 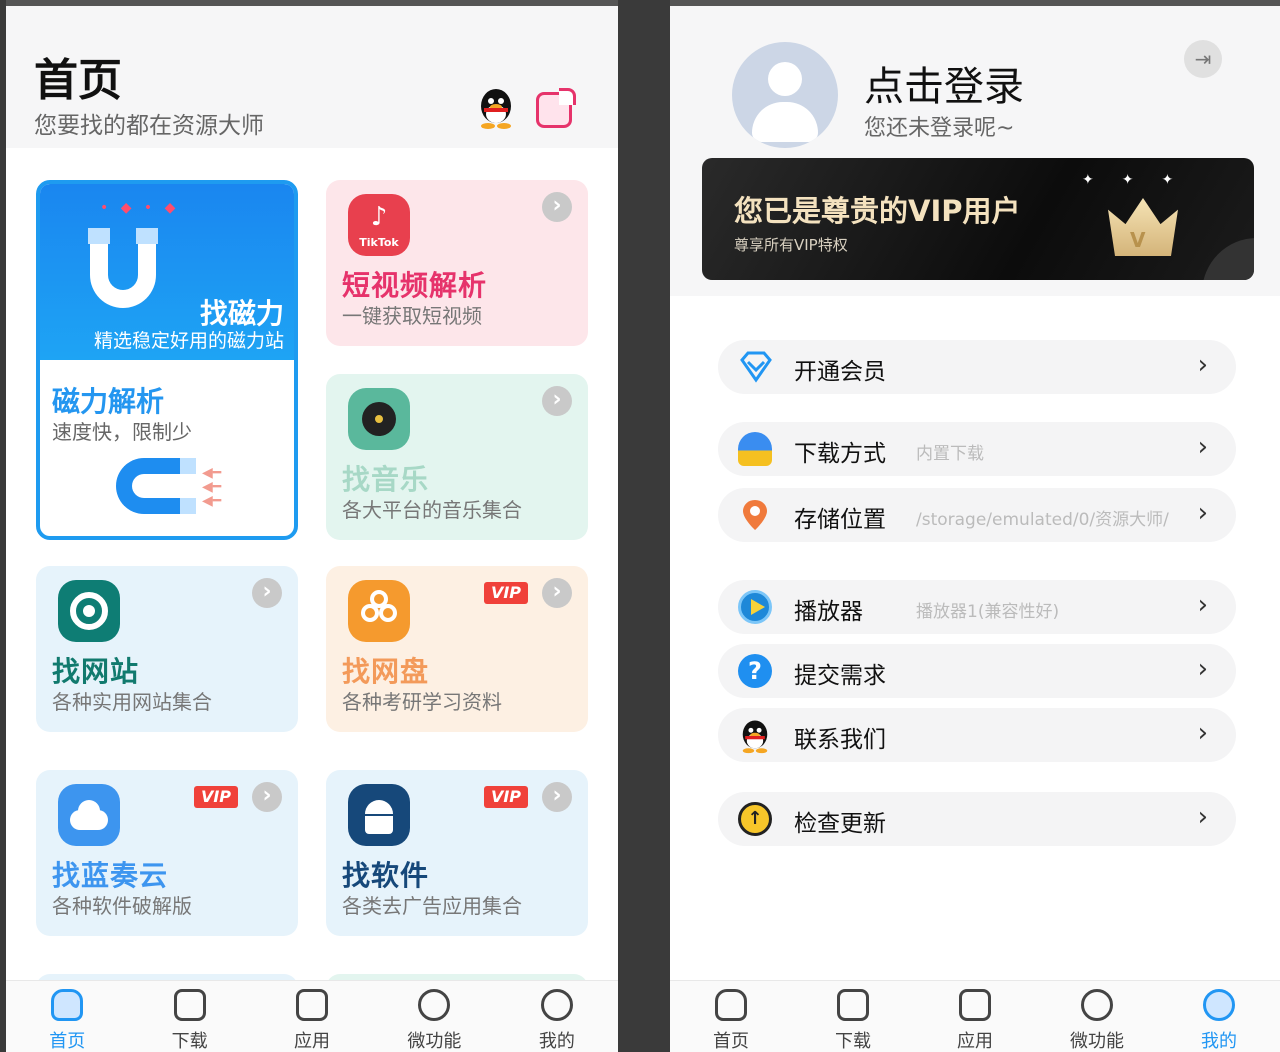 What do you see at coordinates (755, 449) in the screenshot?
I see `download-cloud-icon` at bounding box center [755, 449].